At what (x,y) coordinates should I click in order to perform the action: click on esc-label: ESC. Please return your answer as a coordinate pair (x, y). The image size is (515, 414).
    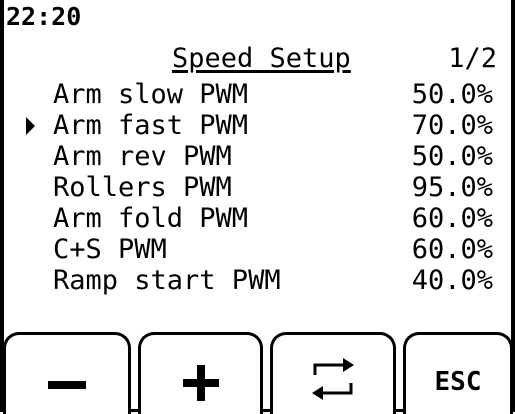
    Looking at the image, I should click on (458, 382).